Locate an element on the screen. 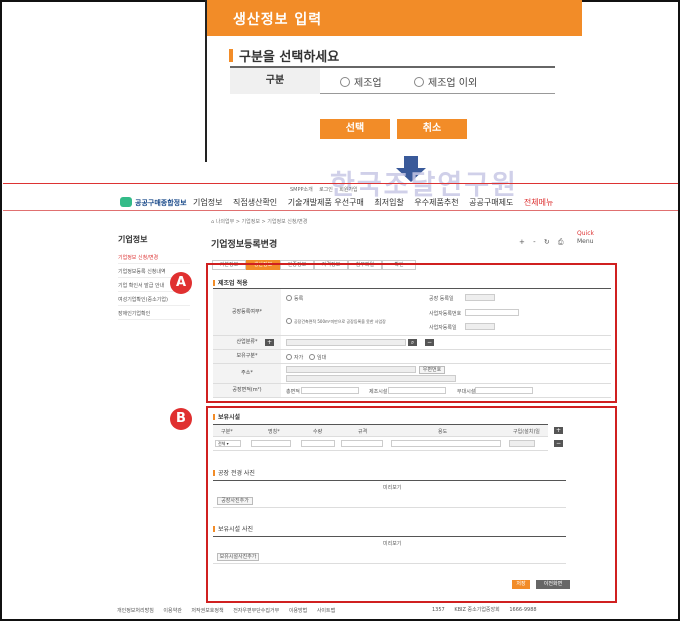  nav-item-lowest-bid: 최저입찰 is located at coordinates (388, 202).